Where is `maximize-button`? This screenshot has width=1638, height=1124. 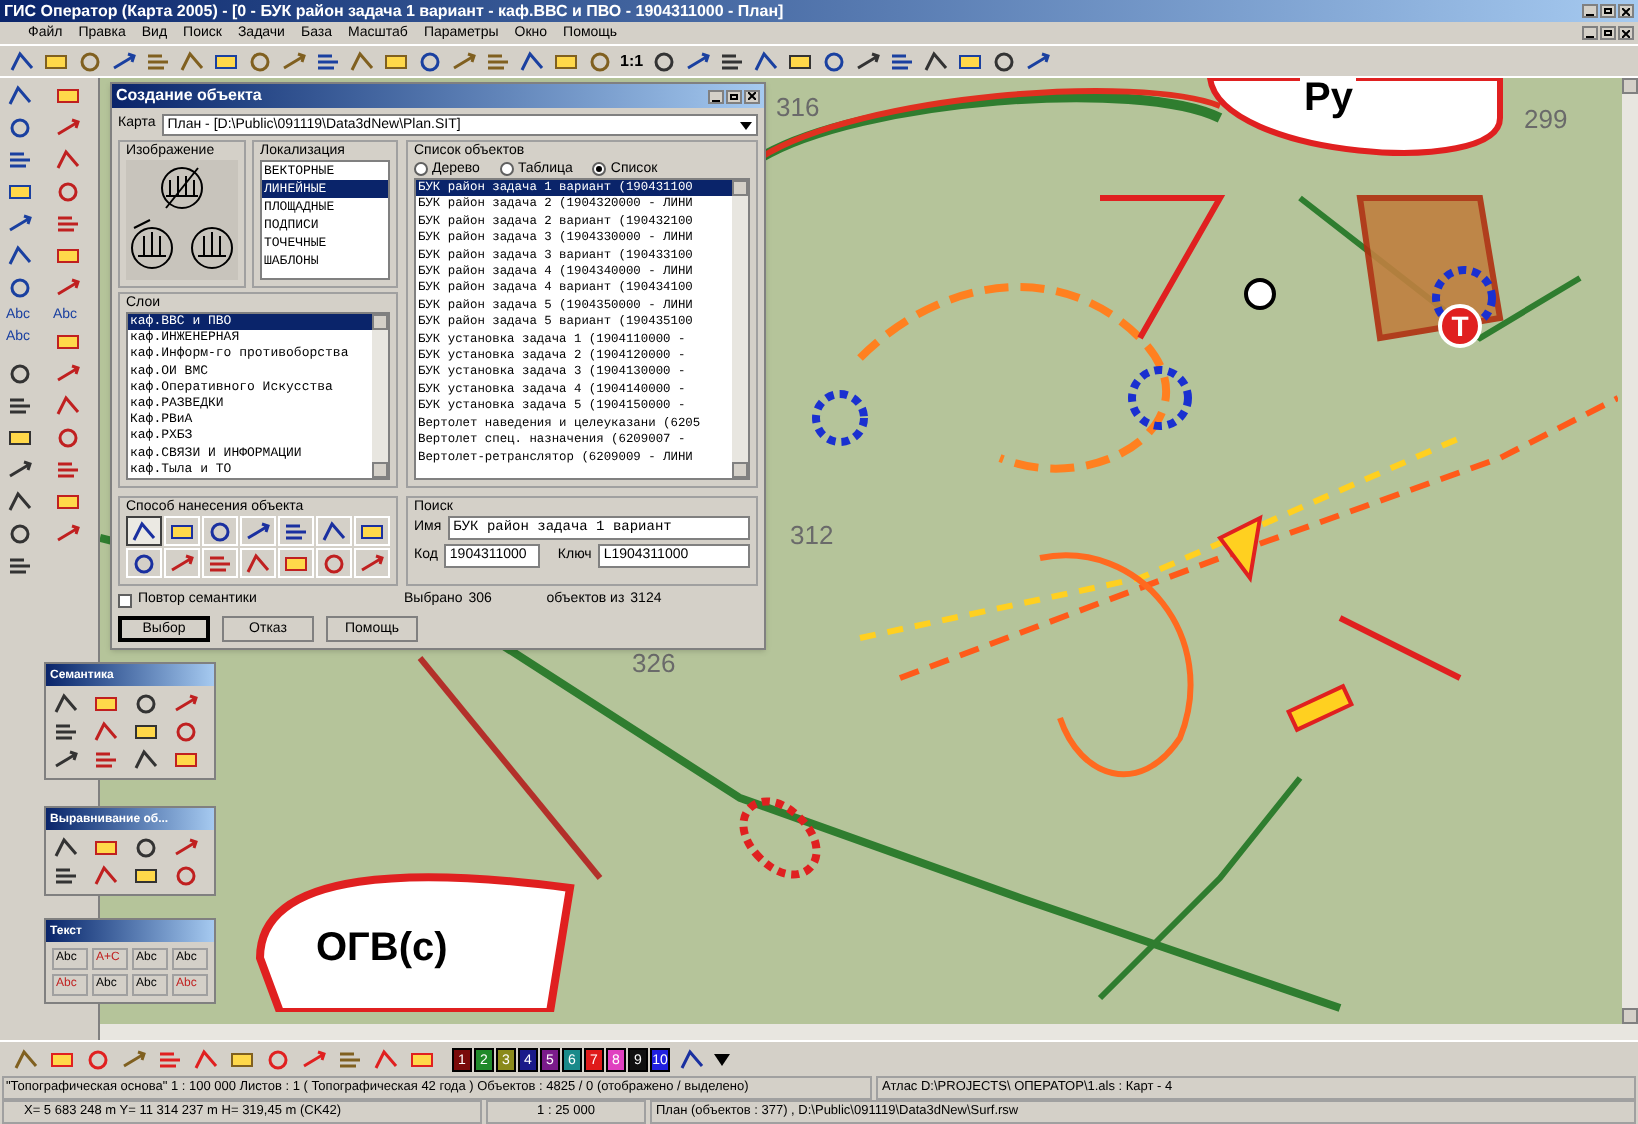 maximize-button is located at coordinates (734, 96).